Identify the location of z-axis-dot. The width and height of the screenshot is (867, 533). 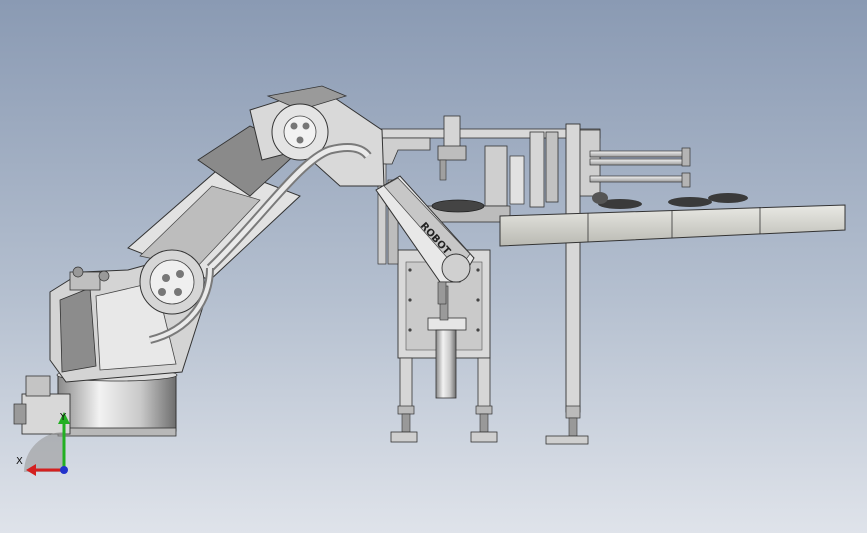
(64, 470).